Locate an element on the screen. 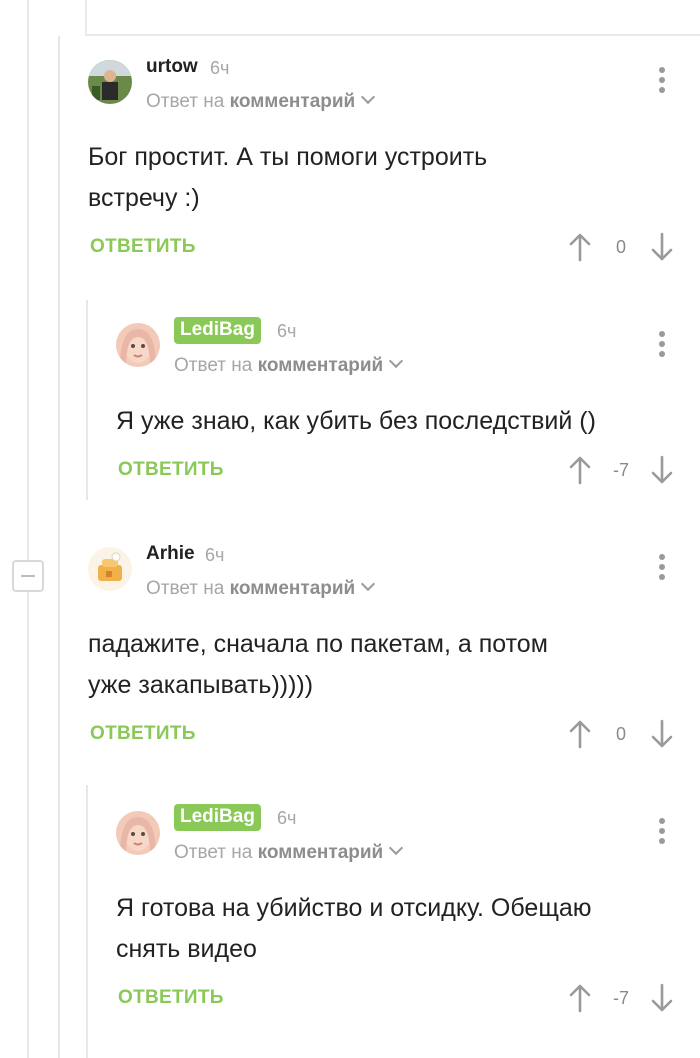 Image resolution: width=700 pixels, height=1058 pixels. comment-text-line: Я готова на убийство и отсидку. Обещаю is located at coordinates (354, 908).